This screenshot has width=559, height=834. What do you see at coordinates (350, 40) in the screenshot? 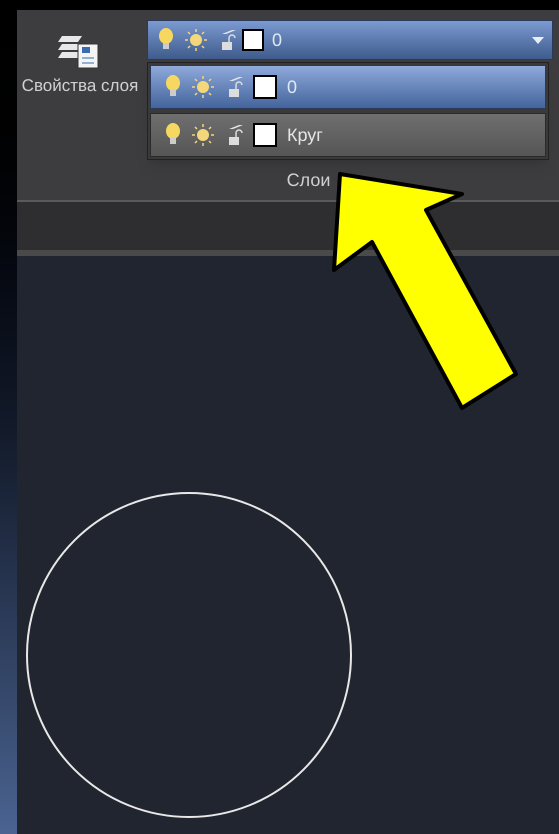
I see `layer-dropdown: 0` at bounding box center [350, 40].